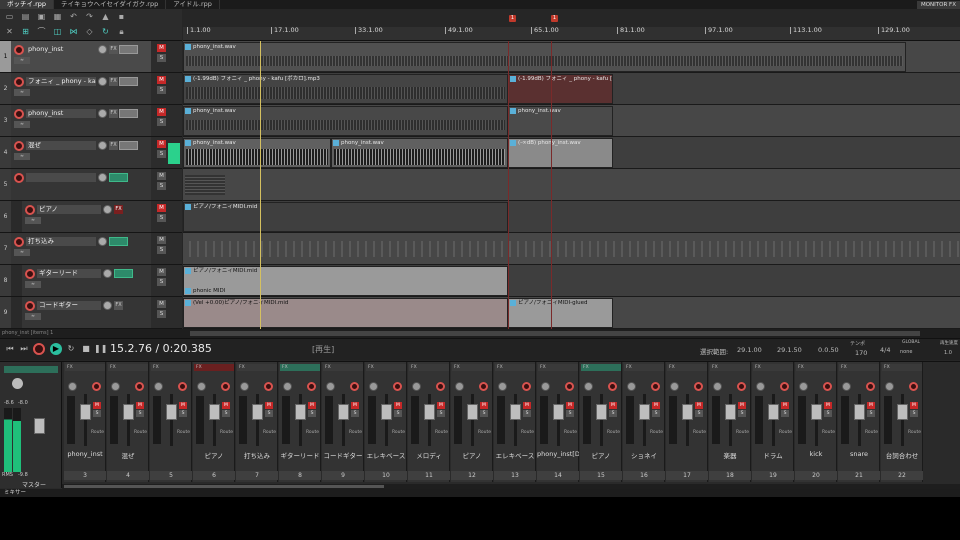 Image resolution: width=960 pixels, height=540 pixels. I want to click on strip-name: snare, so click(859, 454).